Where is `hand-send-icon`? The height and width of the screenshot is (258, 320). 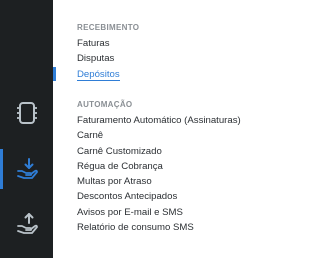 hand-send-icon is located at coordinates (27, 224).